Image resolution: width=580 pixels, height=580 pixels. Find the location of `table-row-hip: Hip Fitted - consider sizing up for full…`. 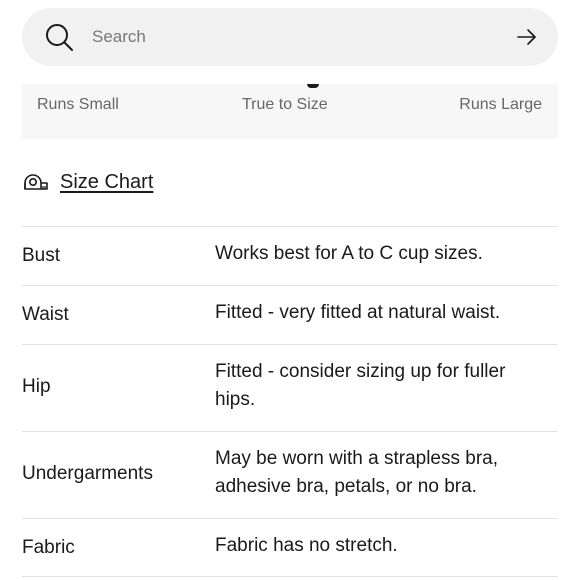

table-row-hip: Hip Fitted - consider sizing up for full… is located at coordinates (290, 387).